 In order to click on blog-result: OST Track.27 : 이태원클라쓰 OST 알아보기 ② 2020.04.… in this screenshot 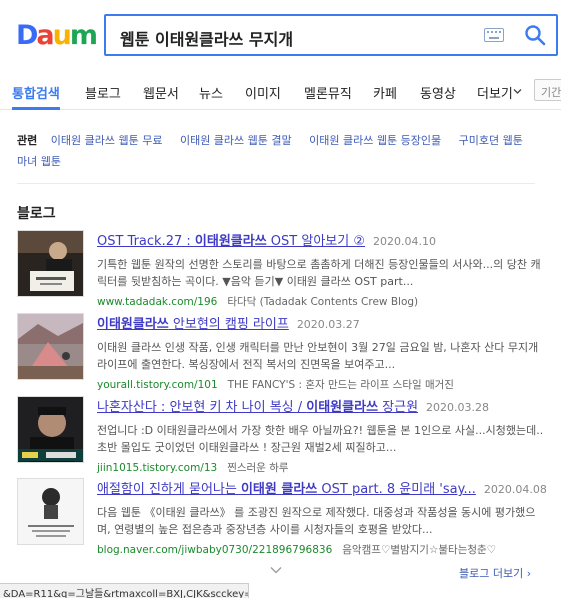, I will do `click(282, 269)`.